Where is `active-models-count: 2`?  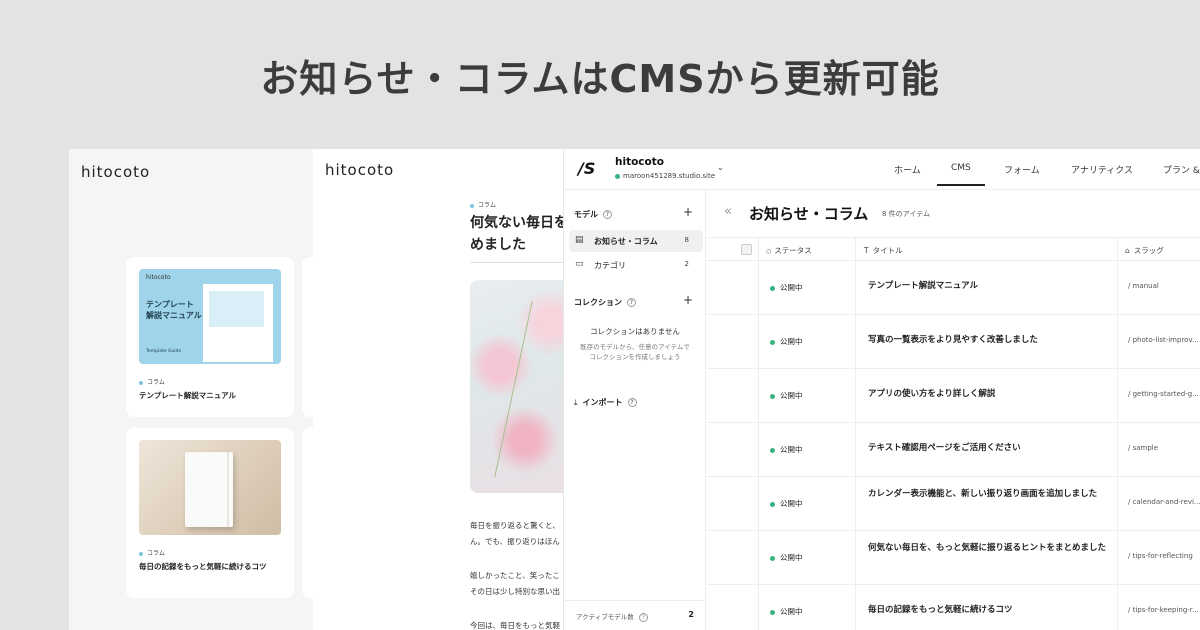 active-models-count: 2 is located at coordinates (691, 614).